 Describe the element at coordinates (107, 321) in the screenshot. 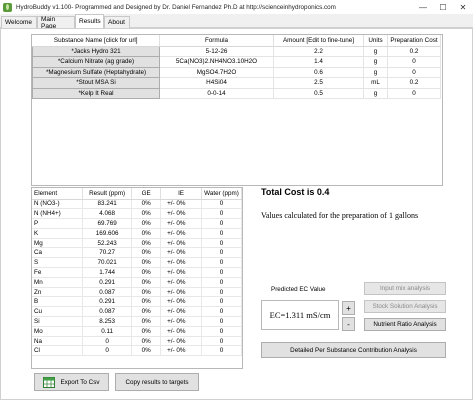

I see `element-result-ppm: 8.253` at that location.